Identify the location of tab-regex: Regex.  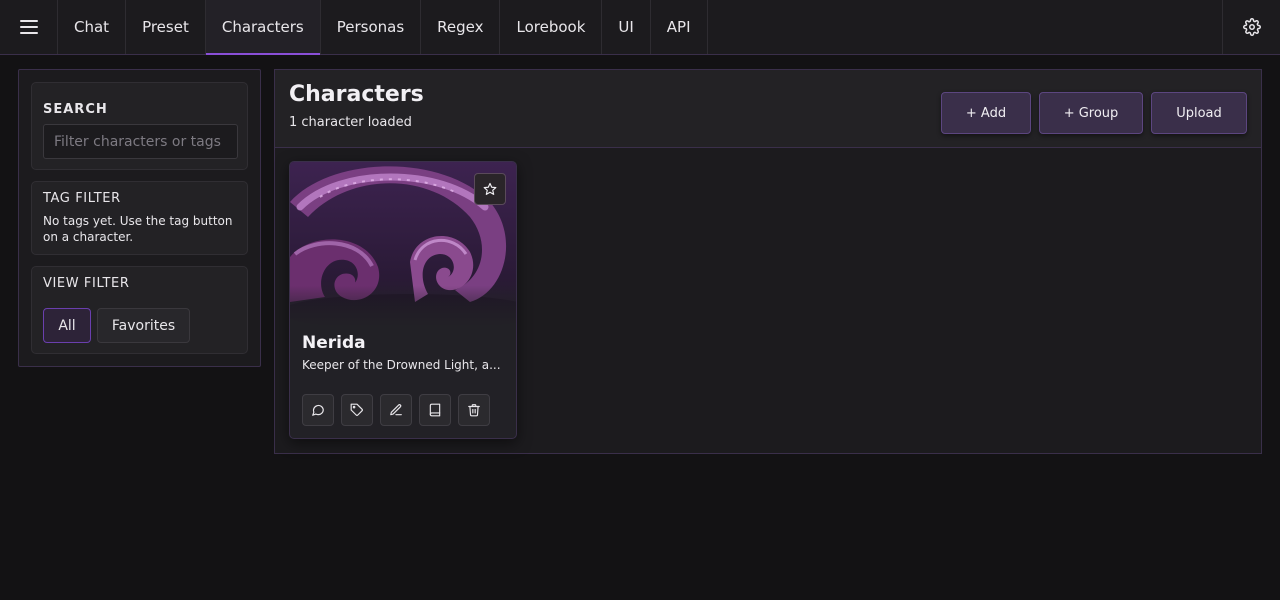
(461, 27).